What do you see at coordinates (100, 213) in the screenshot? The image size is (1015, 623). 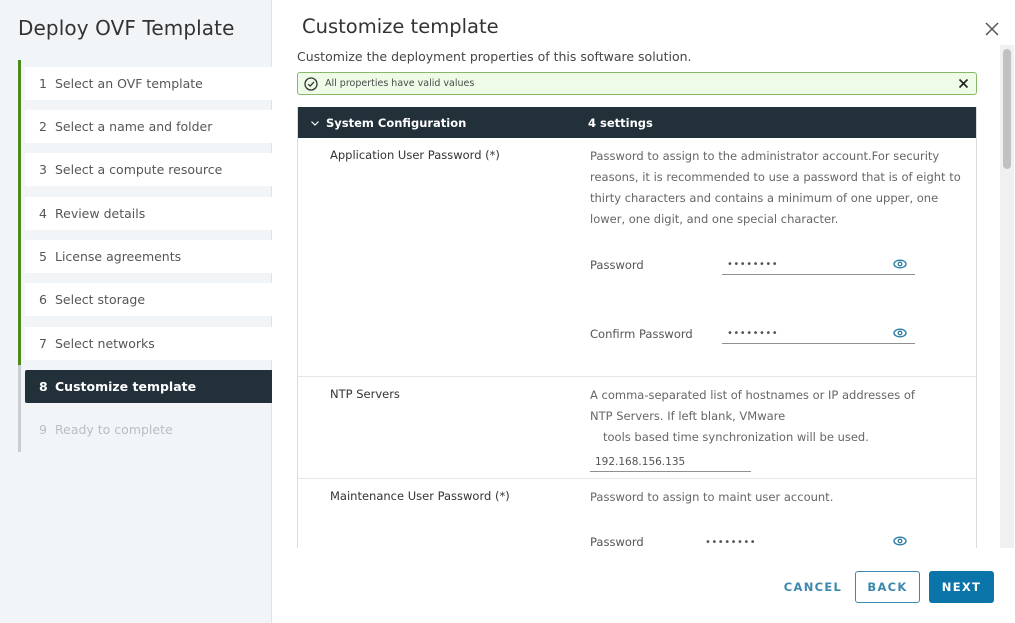 I see `step-label: Review details` at bounding box center [100, 213].